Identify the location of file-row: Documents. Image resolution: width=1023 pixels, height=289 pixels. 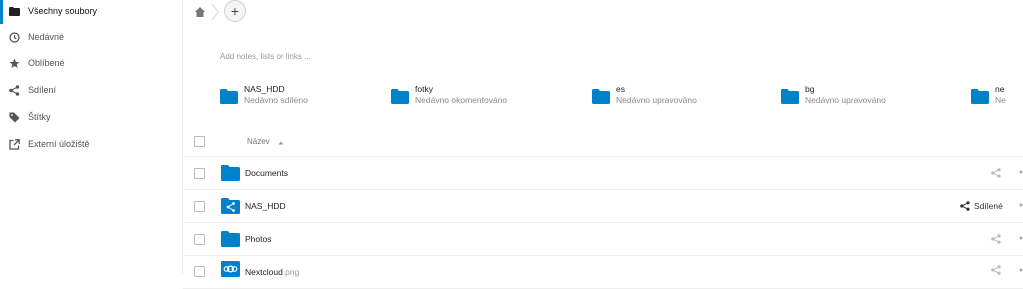
(603, 173).